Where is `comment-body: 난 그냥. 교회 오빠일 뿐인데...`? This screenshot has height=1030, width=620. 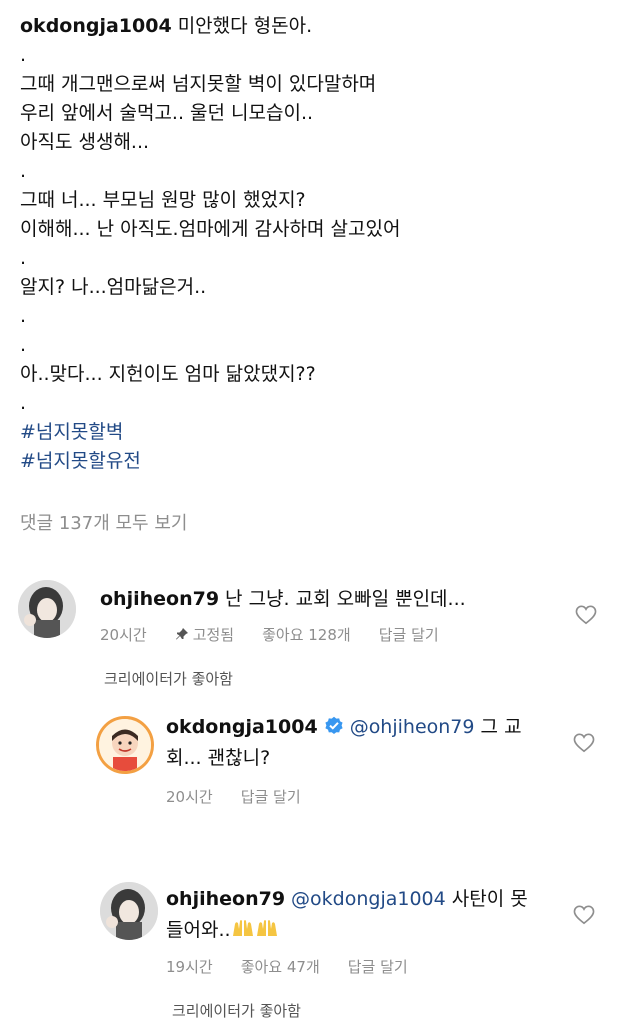 comment-body: 난 그냥. 교회 오빠일 뿐인데... is located at coordinates (345, 599).